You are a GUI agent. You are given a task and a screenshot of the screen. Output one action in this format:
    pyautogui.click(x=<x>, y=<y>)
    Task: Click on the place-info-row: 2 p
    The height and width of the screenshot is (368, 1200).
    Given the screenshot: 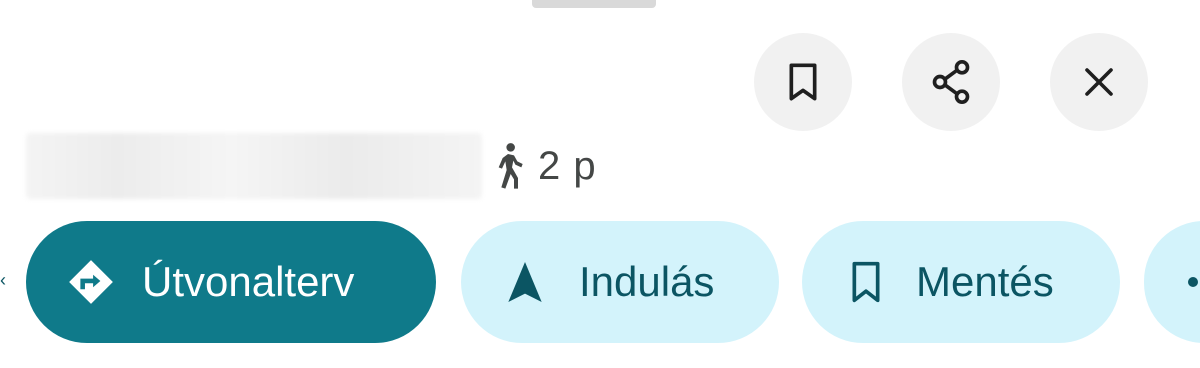 What is the action you would take?
    pyautogui.click(x=311, y=166)
    